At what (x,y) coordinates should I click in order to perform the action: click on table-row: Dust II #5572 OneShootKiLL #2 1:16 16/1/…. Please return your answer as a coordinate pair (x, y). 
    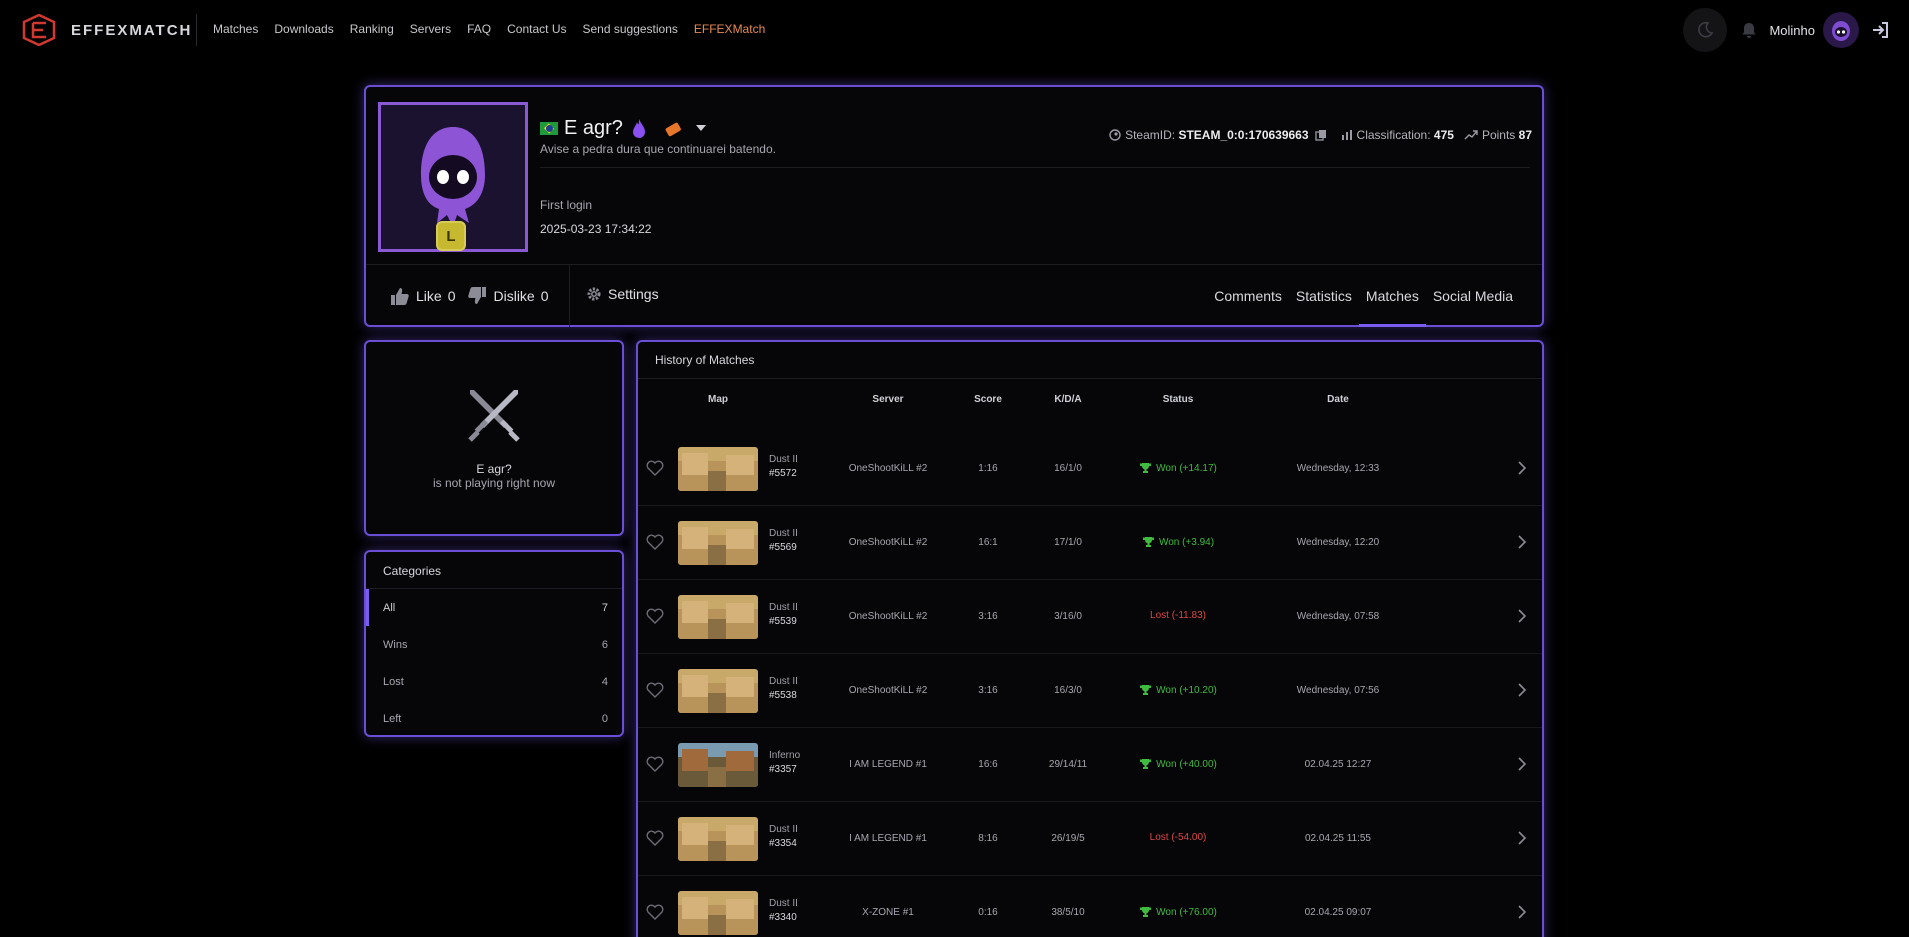
    Looking at the image, I should click on (1090, 469).